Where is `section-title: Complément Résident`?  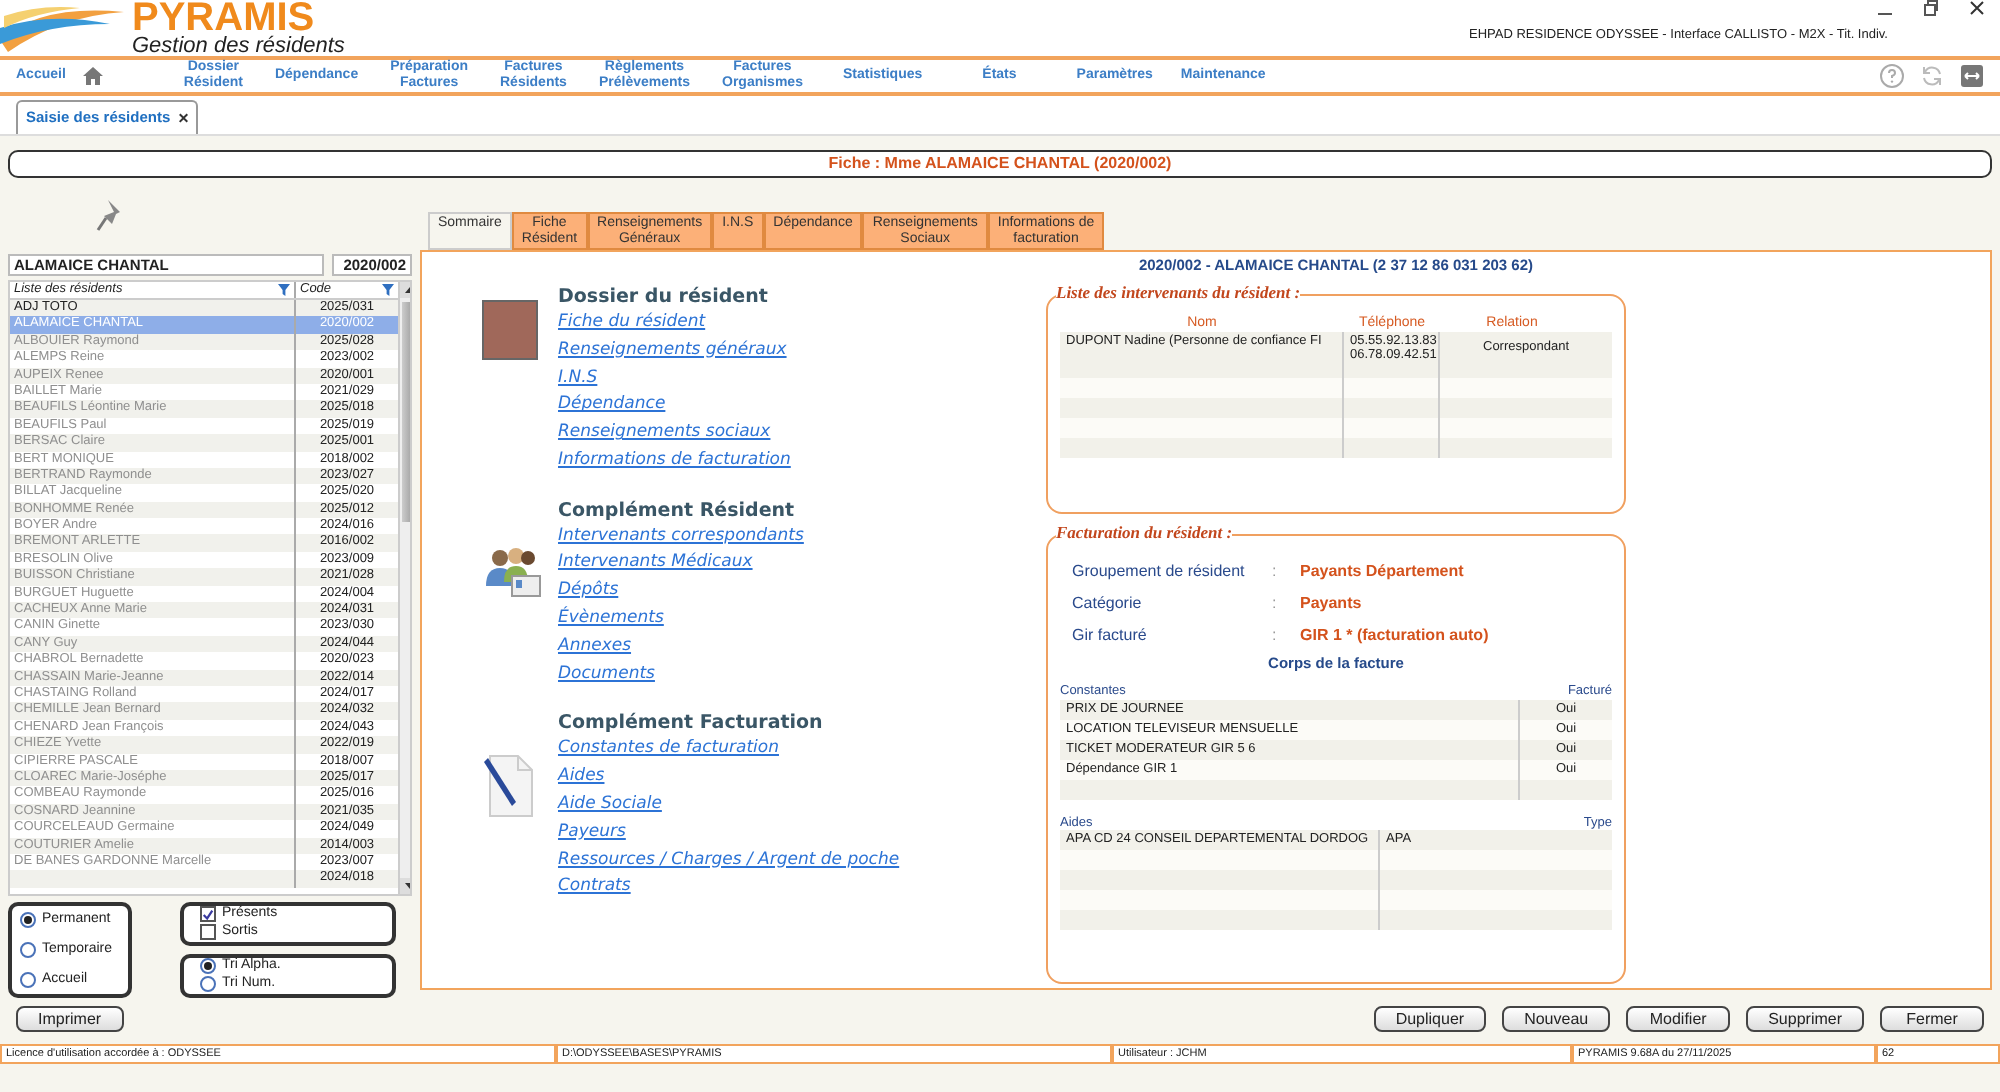 section-title: Complément Résident is located at coordinates (677, 512).